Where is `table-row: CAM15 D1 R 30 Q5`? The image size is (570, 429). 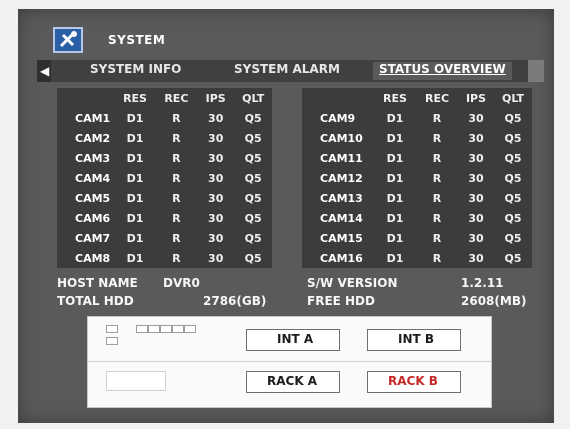
table-row: CAM15 D1 R 30 Q5 is located at coordinates (417, 238).